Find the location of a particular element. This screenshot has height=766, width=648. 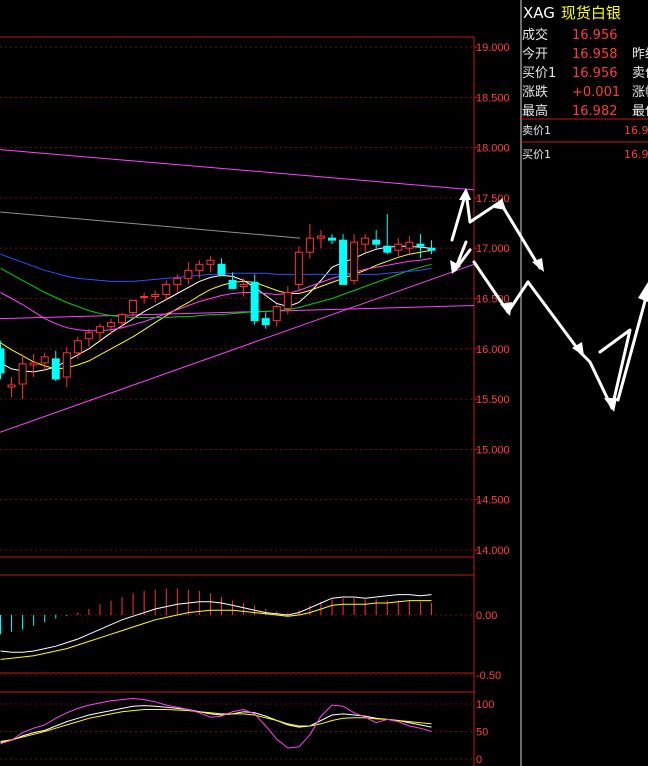

price-tick-label: 15.000 is located at coordinates (493, 450).